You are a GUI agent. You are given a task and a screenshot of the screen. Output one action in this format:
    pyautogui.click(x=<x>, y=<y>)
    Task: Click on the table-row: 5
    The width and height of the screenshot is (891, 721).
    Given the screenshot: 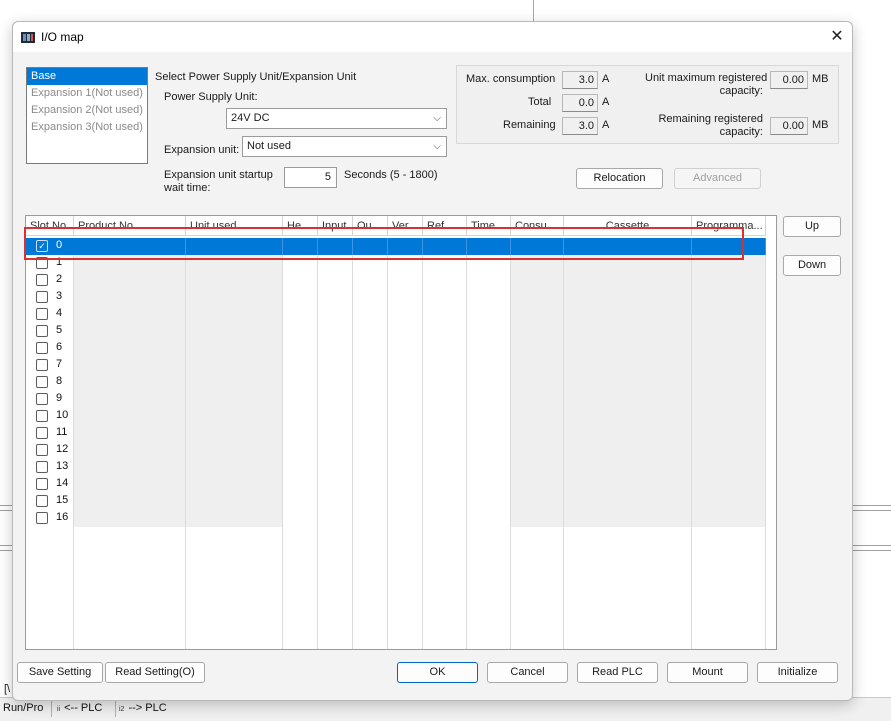 What is the action you would take?
    pyautogui.click(x=396, y=331)
    